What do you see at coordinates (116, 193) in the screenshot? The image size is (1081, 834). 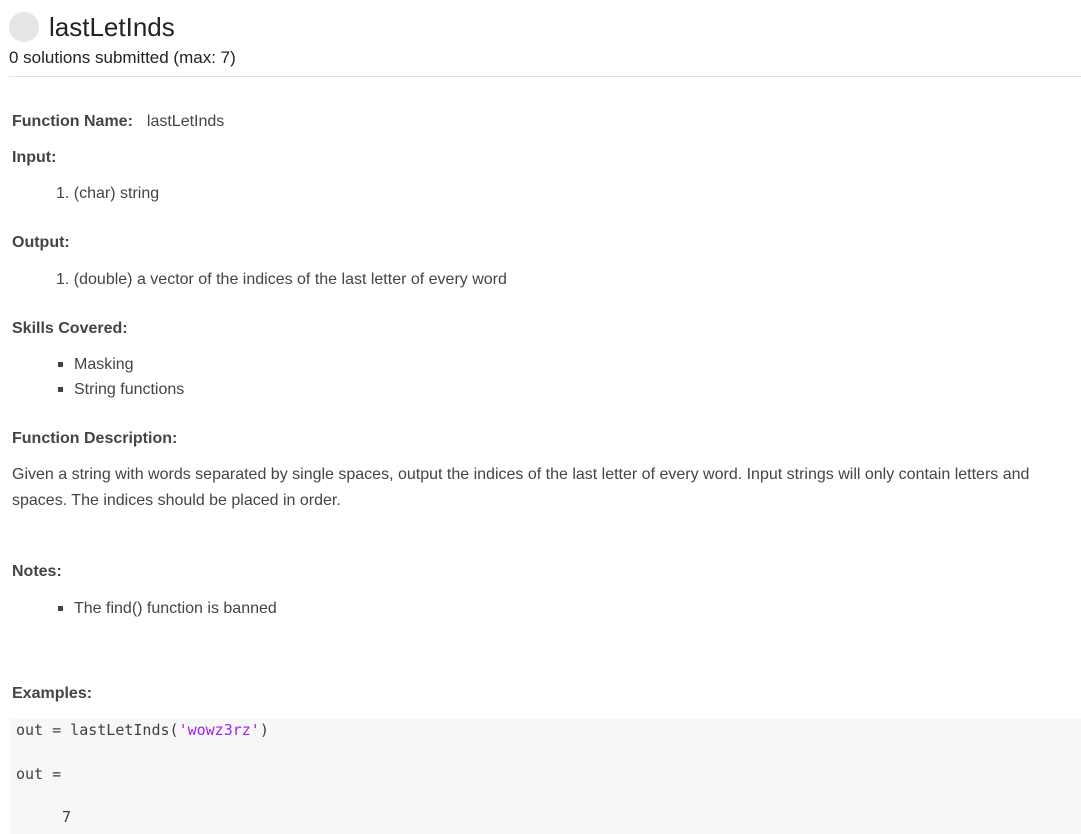 I see `input-item-text: (char) string` at bounding box center [116, 193].